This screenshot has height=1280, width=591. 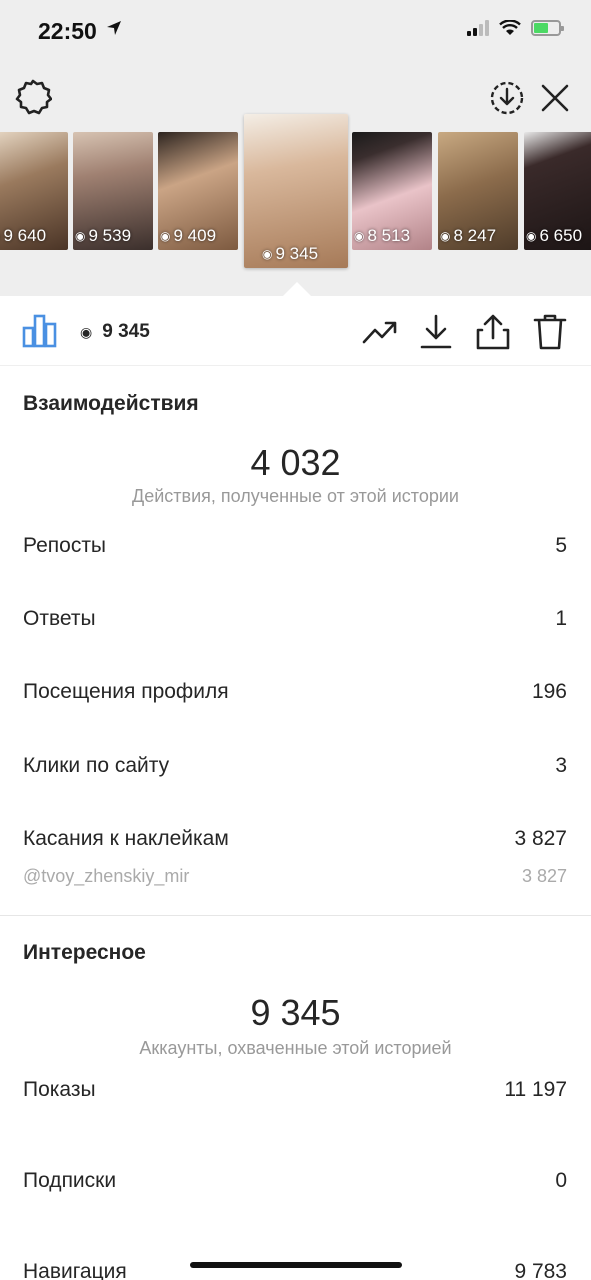 I want to click on section-divider, so click(x=295, y=915).